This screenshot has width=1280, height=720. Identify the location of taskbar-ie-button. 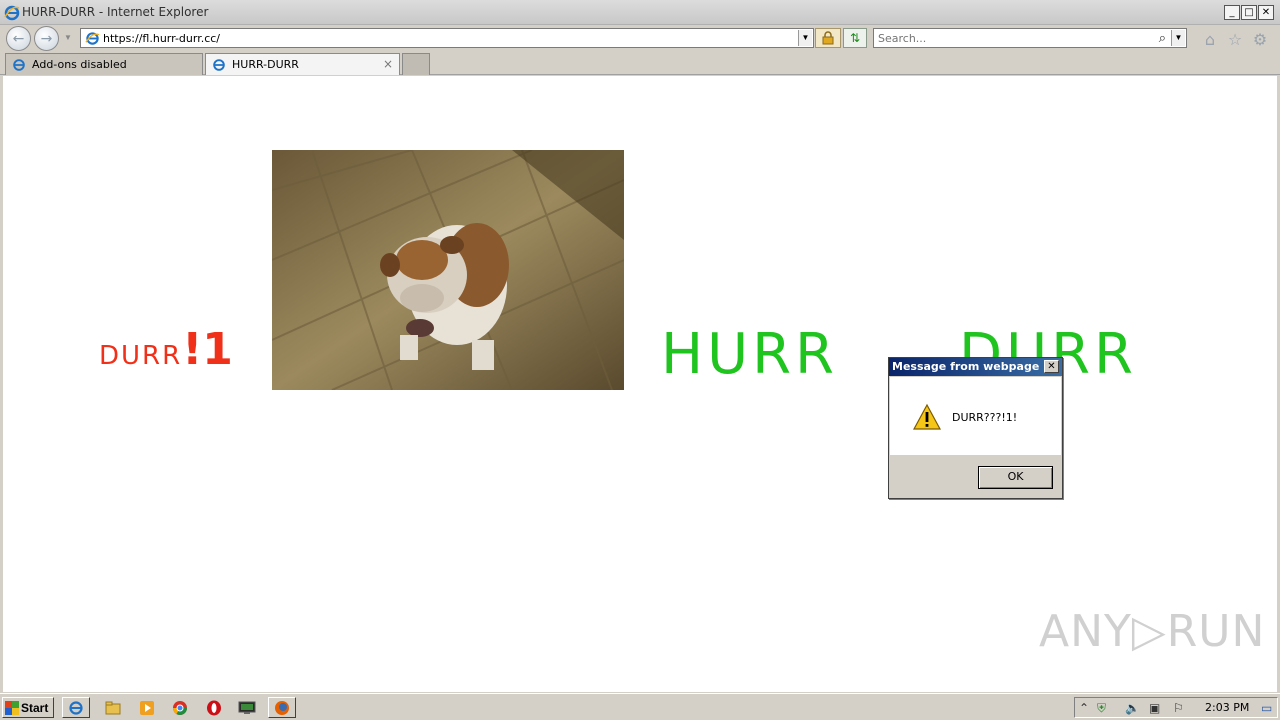
(76, 707).